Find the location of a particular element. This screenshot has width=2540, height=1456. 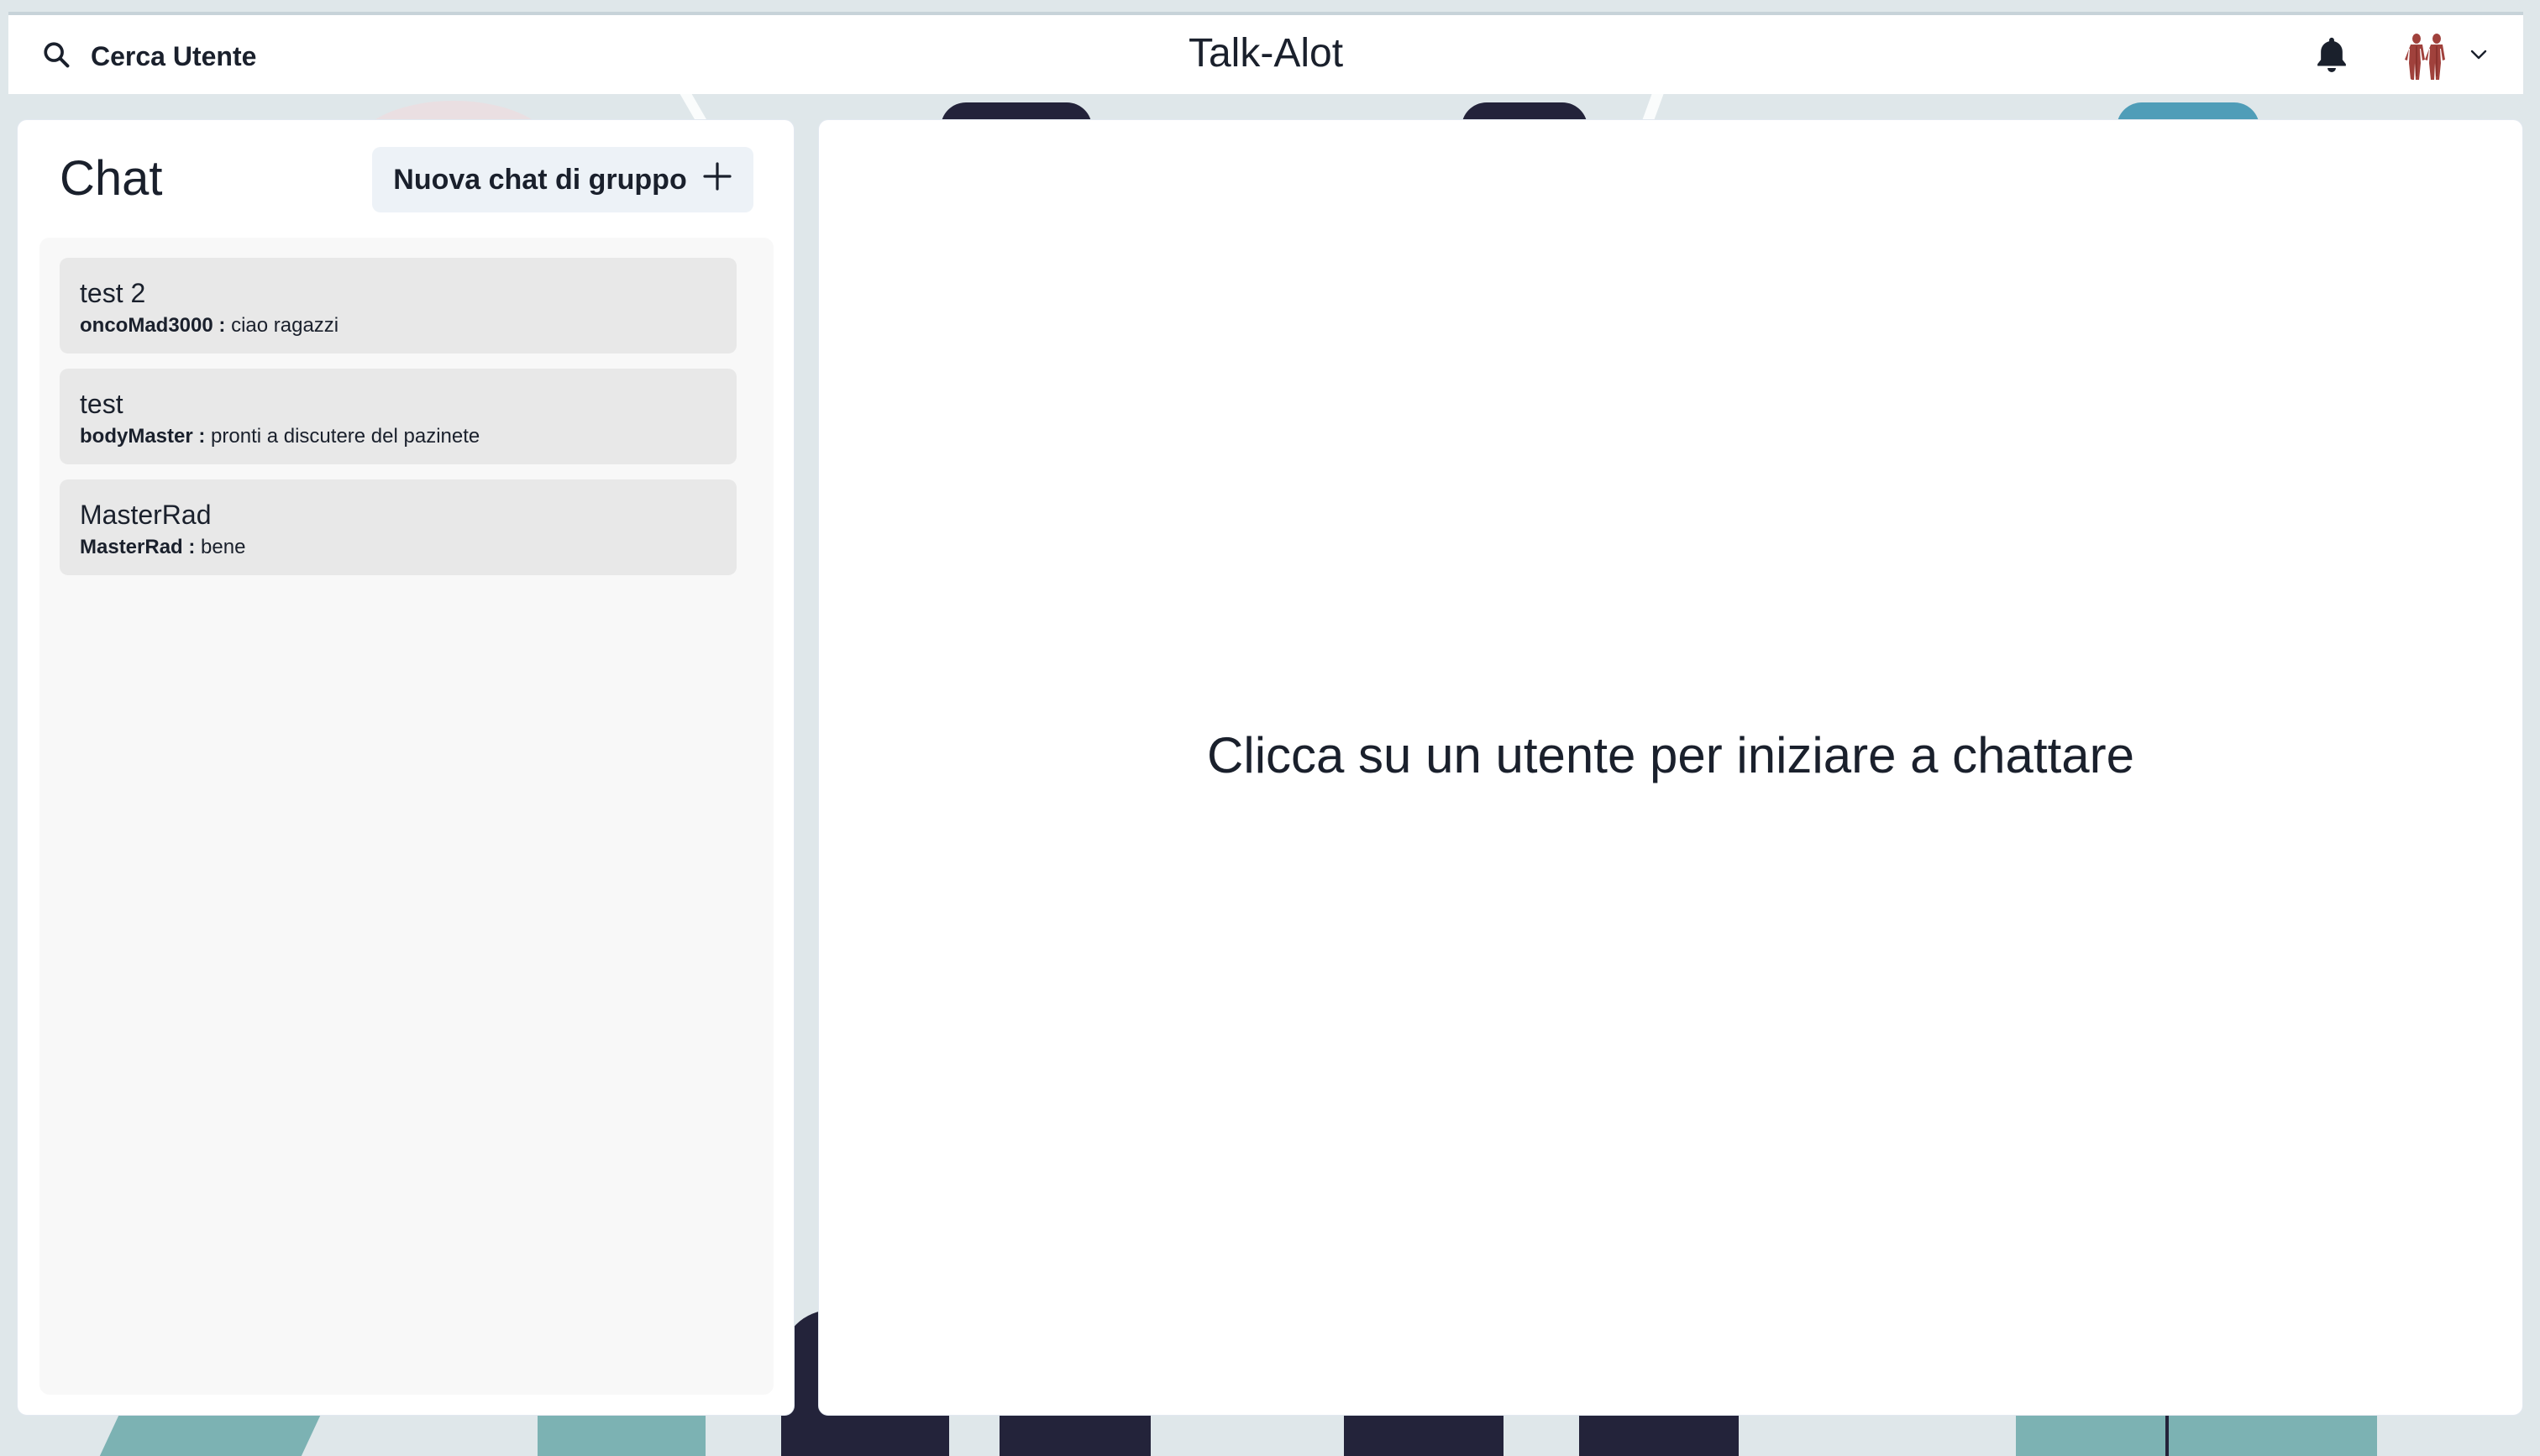

bell-icon is located at coordinates (2331, 58).